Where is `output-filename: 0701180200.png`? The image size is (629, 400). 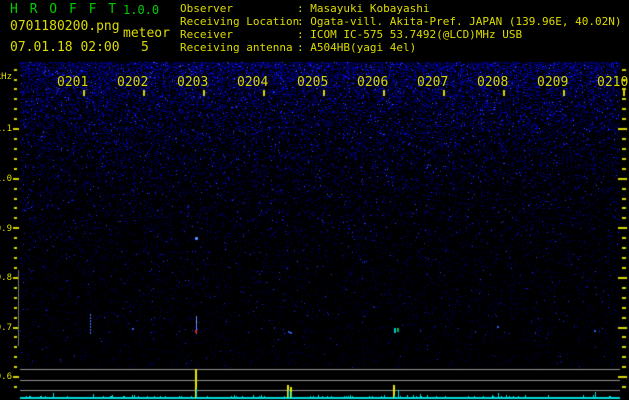
output-filename: 0701180200.png is located at coordinates (65, 26).